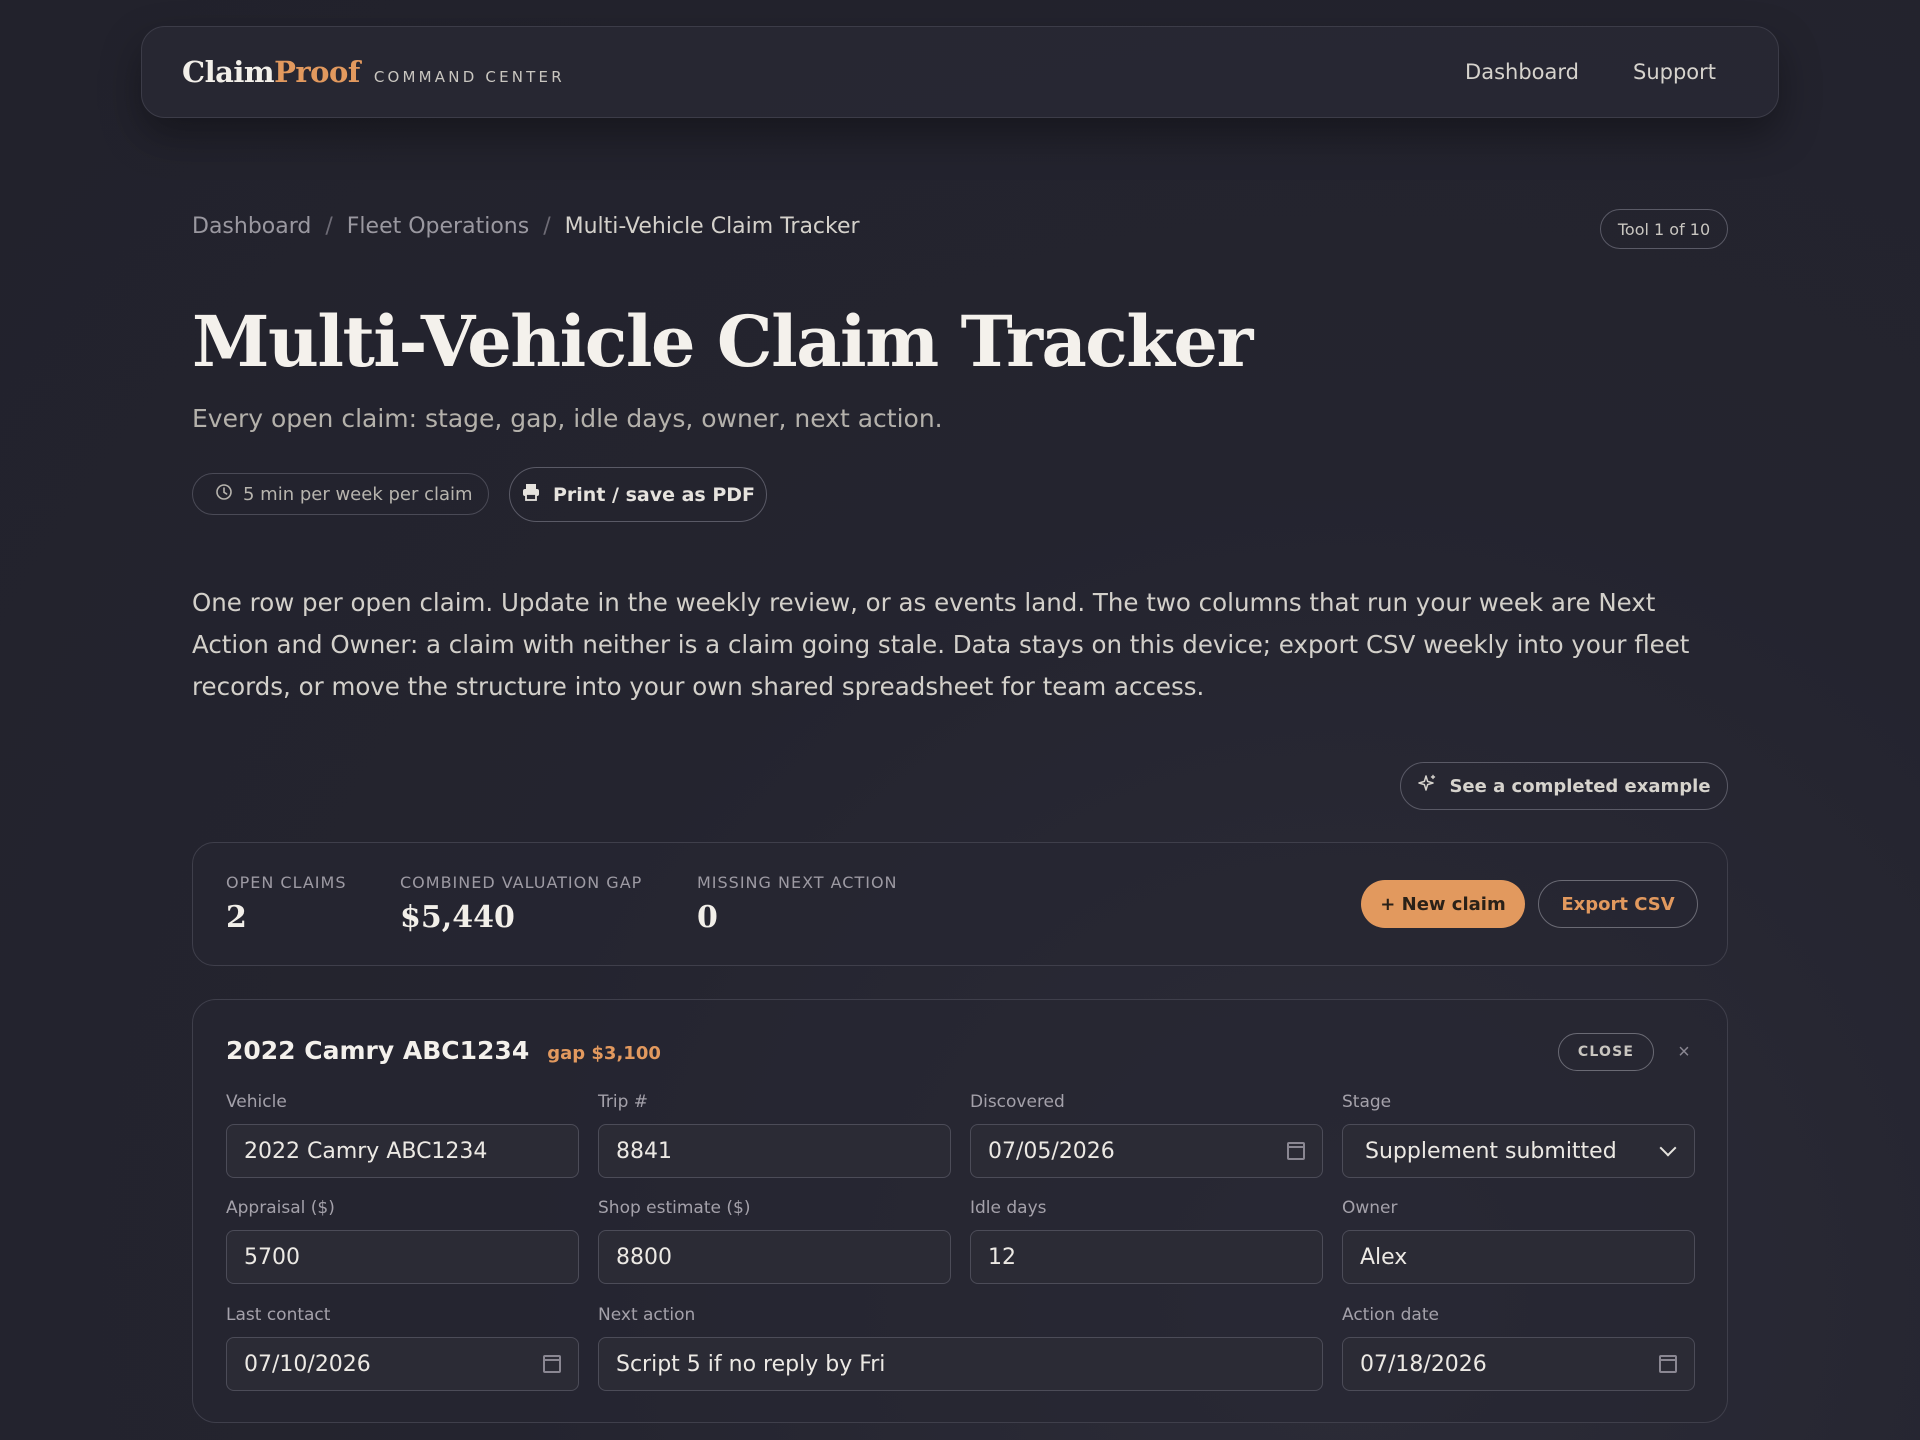 Image resolution: width=1920 pixels, height=1440 pixels. What do you see at coordinates (774, 1151) in the screenshot?
I see `trip-input: 8841` at bounding box center [774, 1151].